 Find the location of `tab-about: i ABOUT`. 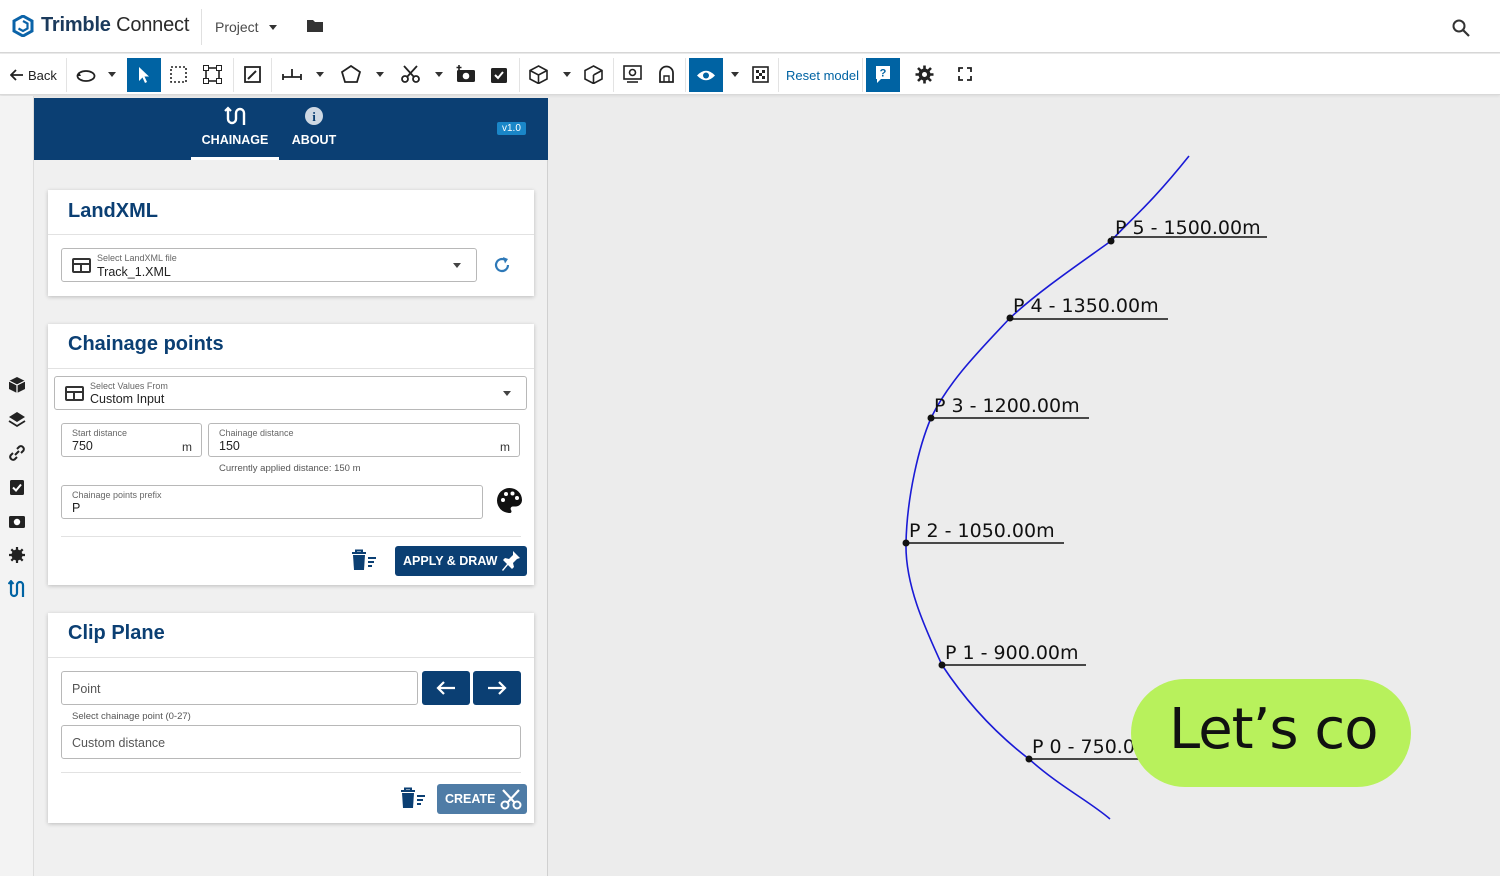

tab-about: i ABOUT is located at coordinates (314, 133).